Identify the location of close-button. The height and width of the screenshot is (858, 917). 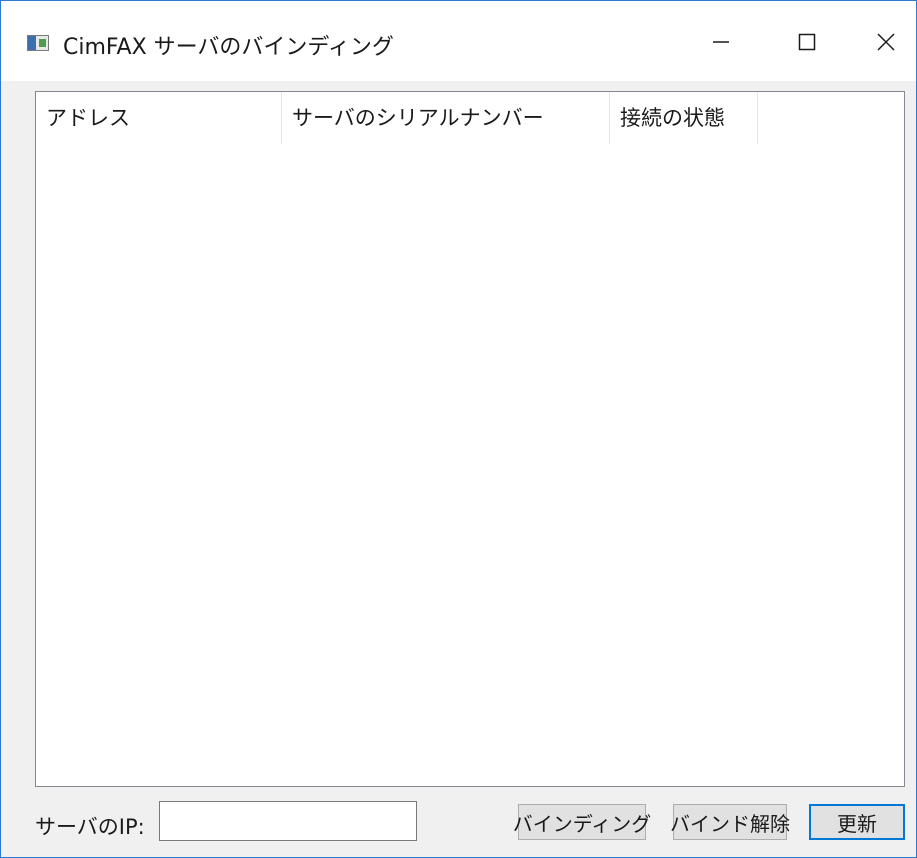
(886, 42).